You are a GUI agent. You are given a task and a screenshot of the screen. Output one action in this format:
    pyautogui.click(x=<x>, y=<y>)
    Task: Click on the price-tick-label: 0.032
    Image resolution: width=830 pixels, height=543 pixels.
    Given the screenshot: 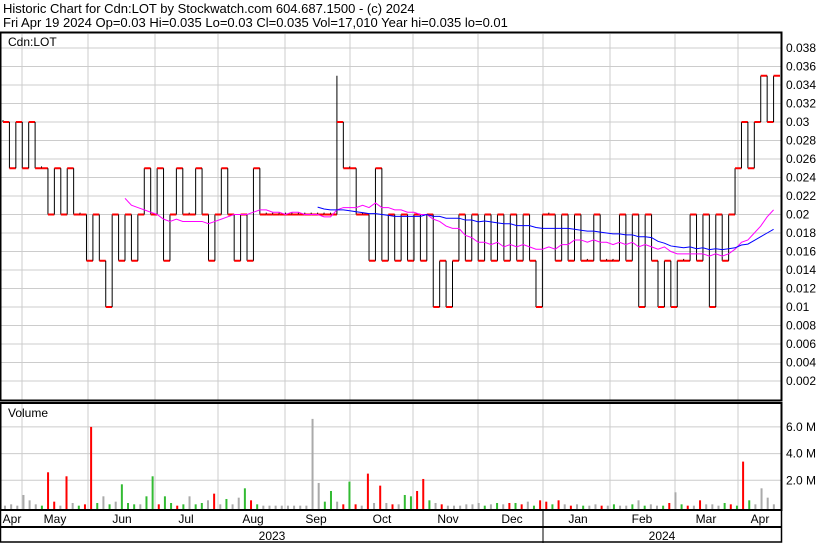 What is the action you would take?
    pyautogui.click(x=801, y=104)
    